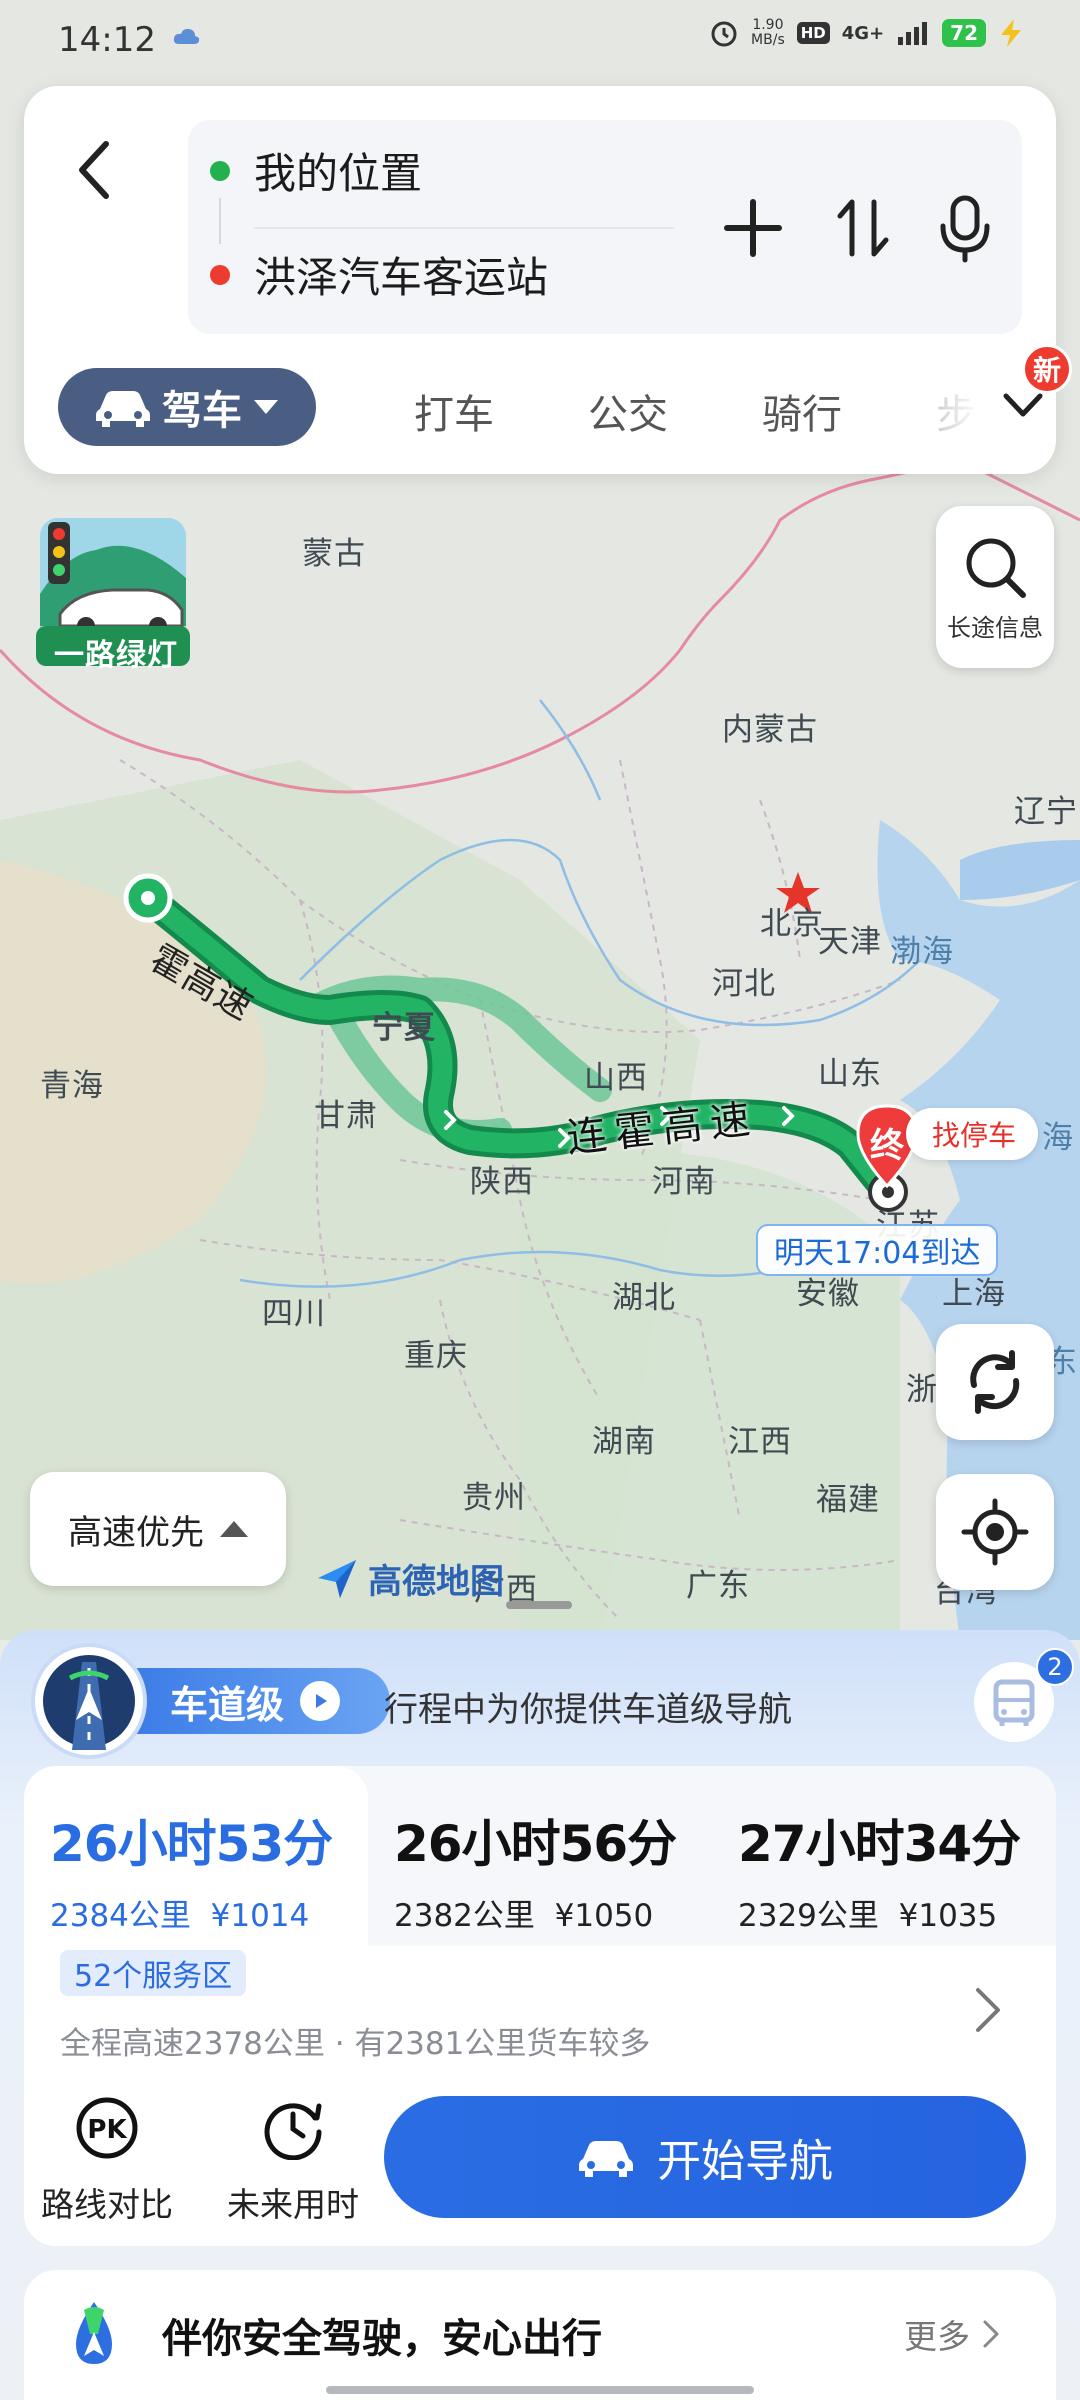 The height and width of the screenshot is (2400, 1080). I want to click on tab-taxi: 打车, so click(454, 411).